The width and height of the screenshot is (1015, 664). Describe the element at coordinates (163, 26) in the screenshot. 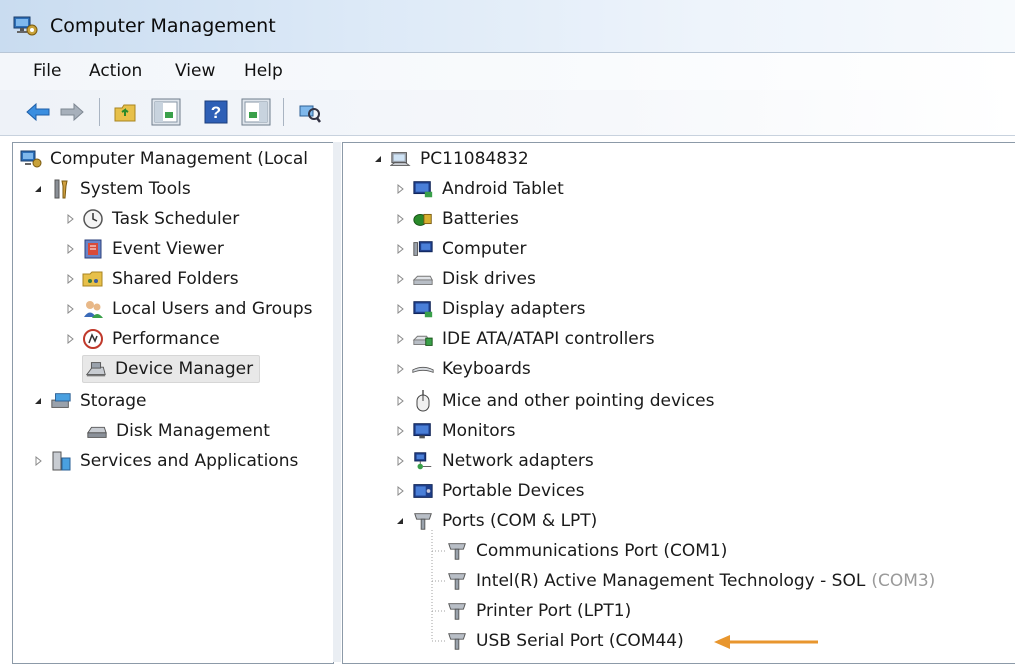

I see `window-title: Computer Management` at that location.